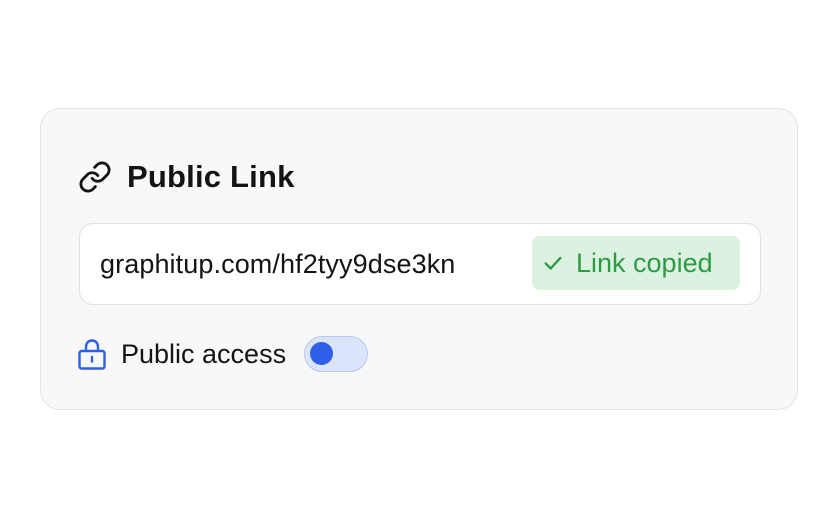 The height and width of the screenshot is (520, 840). What do you see at coordinates (204, 353) in the screenshot?
I see `public-access-label: Public access` at bounding box center [204, 353].